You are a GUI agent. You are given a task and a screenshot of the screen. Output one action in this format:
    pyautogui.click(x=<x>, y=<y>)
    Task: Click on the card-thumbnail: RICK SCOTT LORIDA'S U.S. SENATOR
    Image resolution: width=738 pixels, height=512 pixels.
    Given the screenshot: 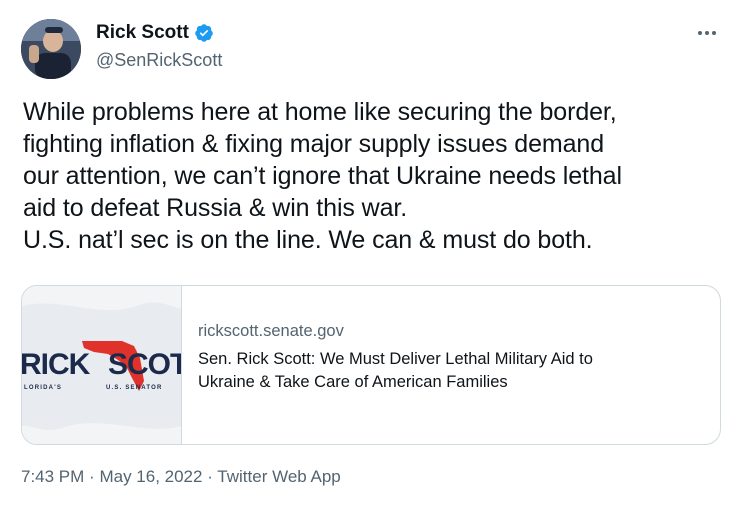 What is the action you would take?
    pyautogui.click(x=102, y=365)
    